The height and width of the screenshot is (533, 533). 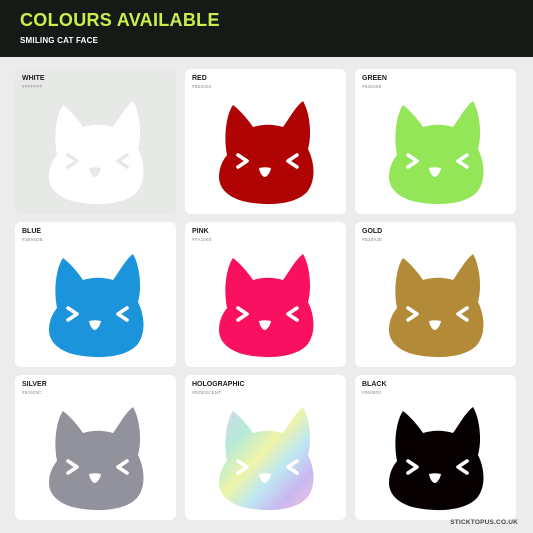 I want to click on page-subtitle: SMILING CAT FACE, so click(x=59, y=40).